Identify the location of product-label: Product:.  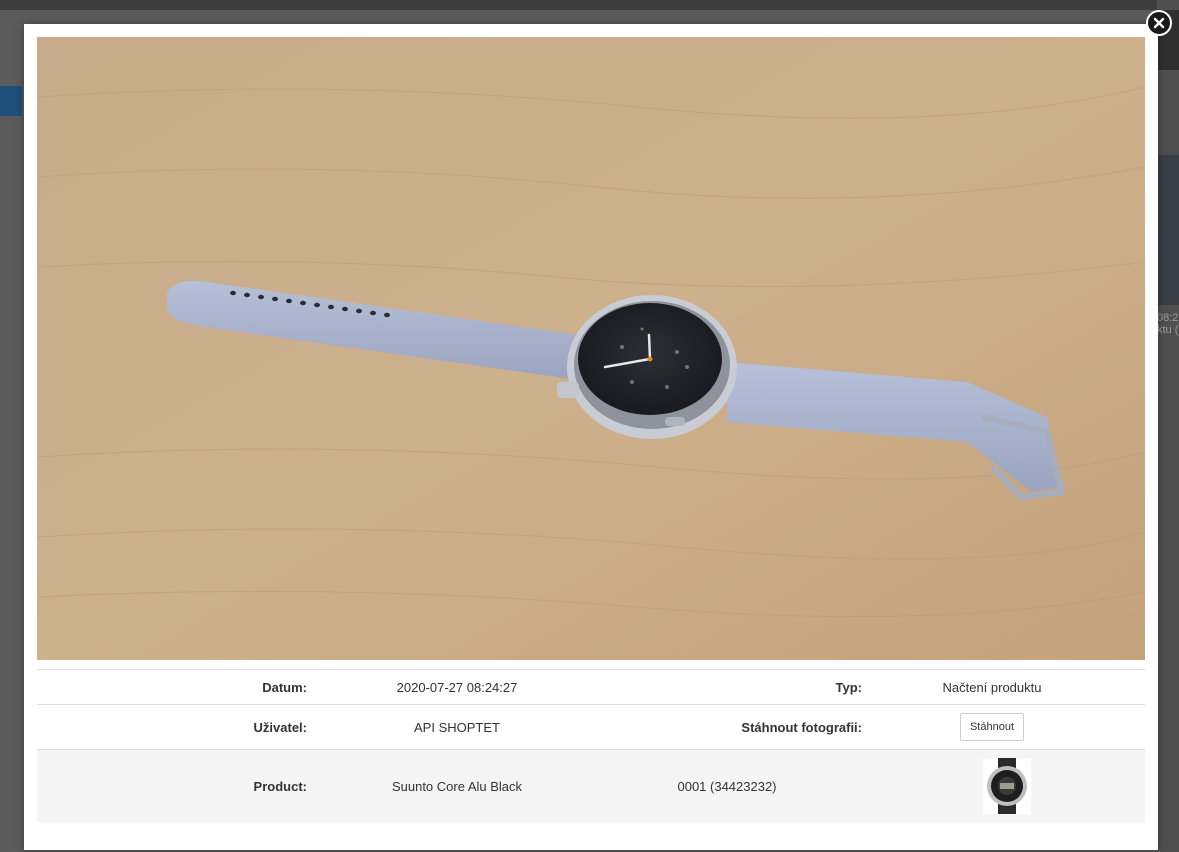
(280, 786).